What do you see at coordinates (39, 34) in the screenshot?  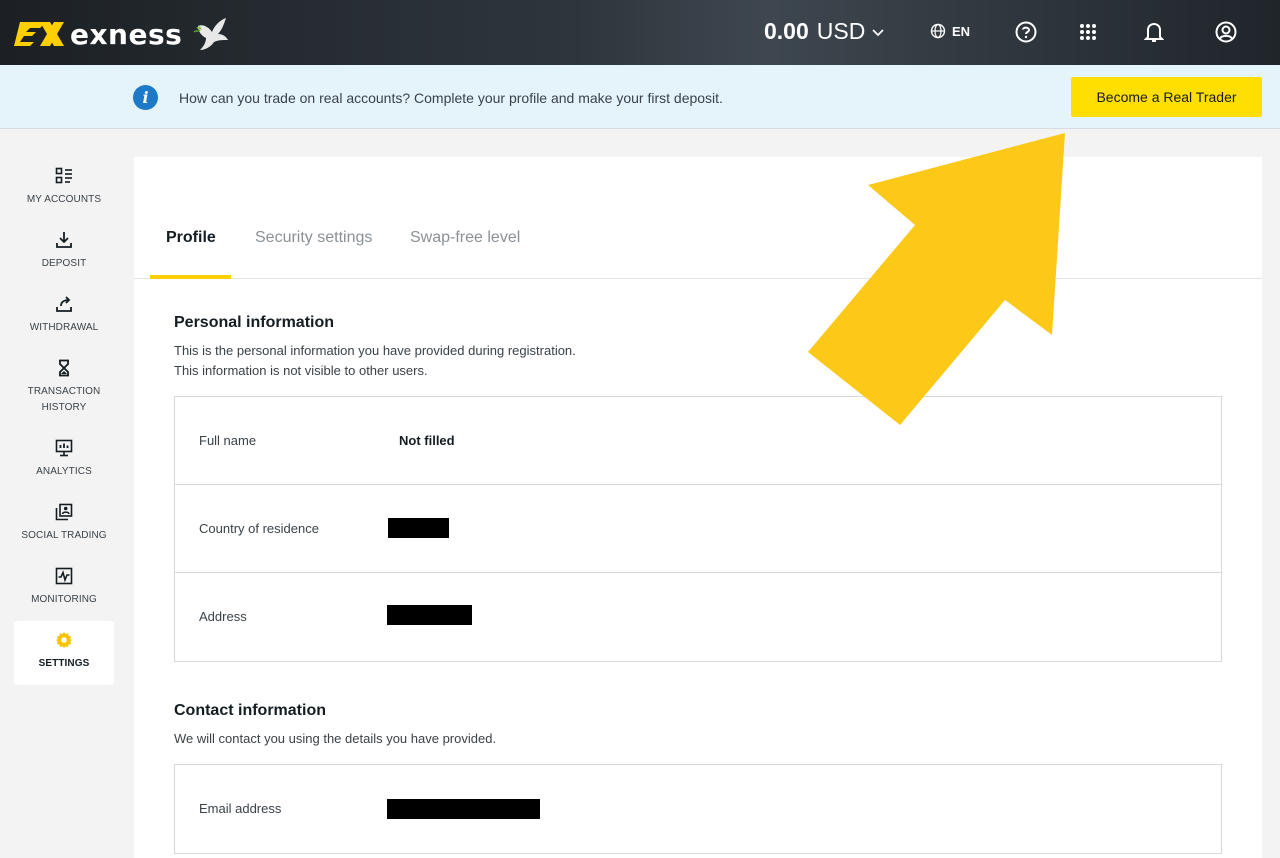 I see `exness-logo-mark-icon` at bounding box center [39, 34].